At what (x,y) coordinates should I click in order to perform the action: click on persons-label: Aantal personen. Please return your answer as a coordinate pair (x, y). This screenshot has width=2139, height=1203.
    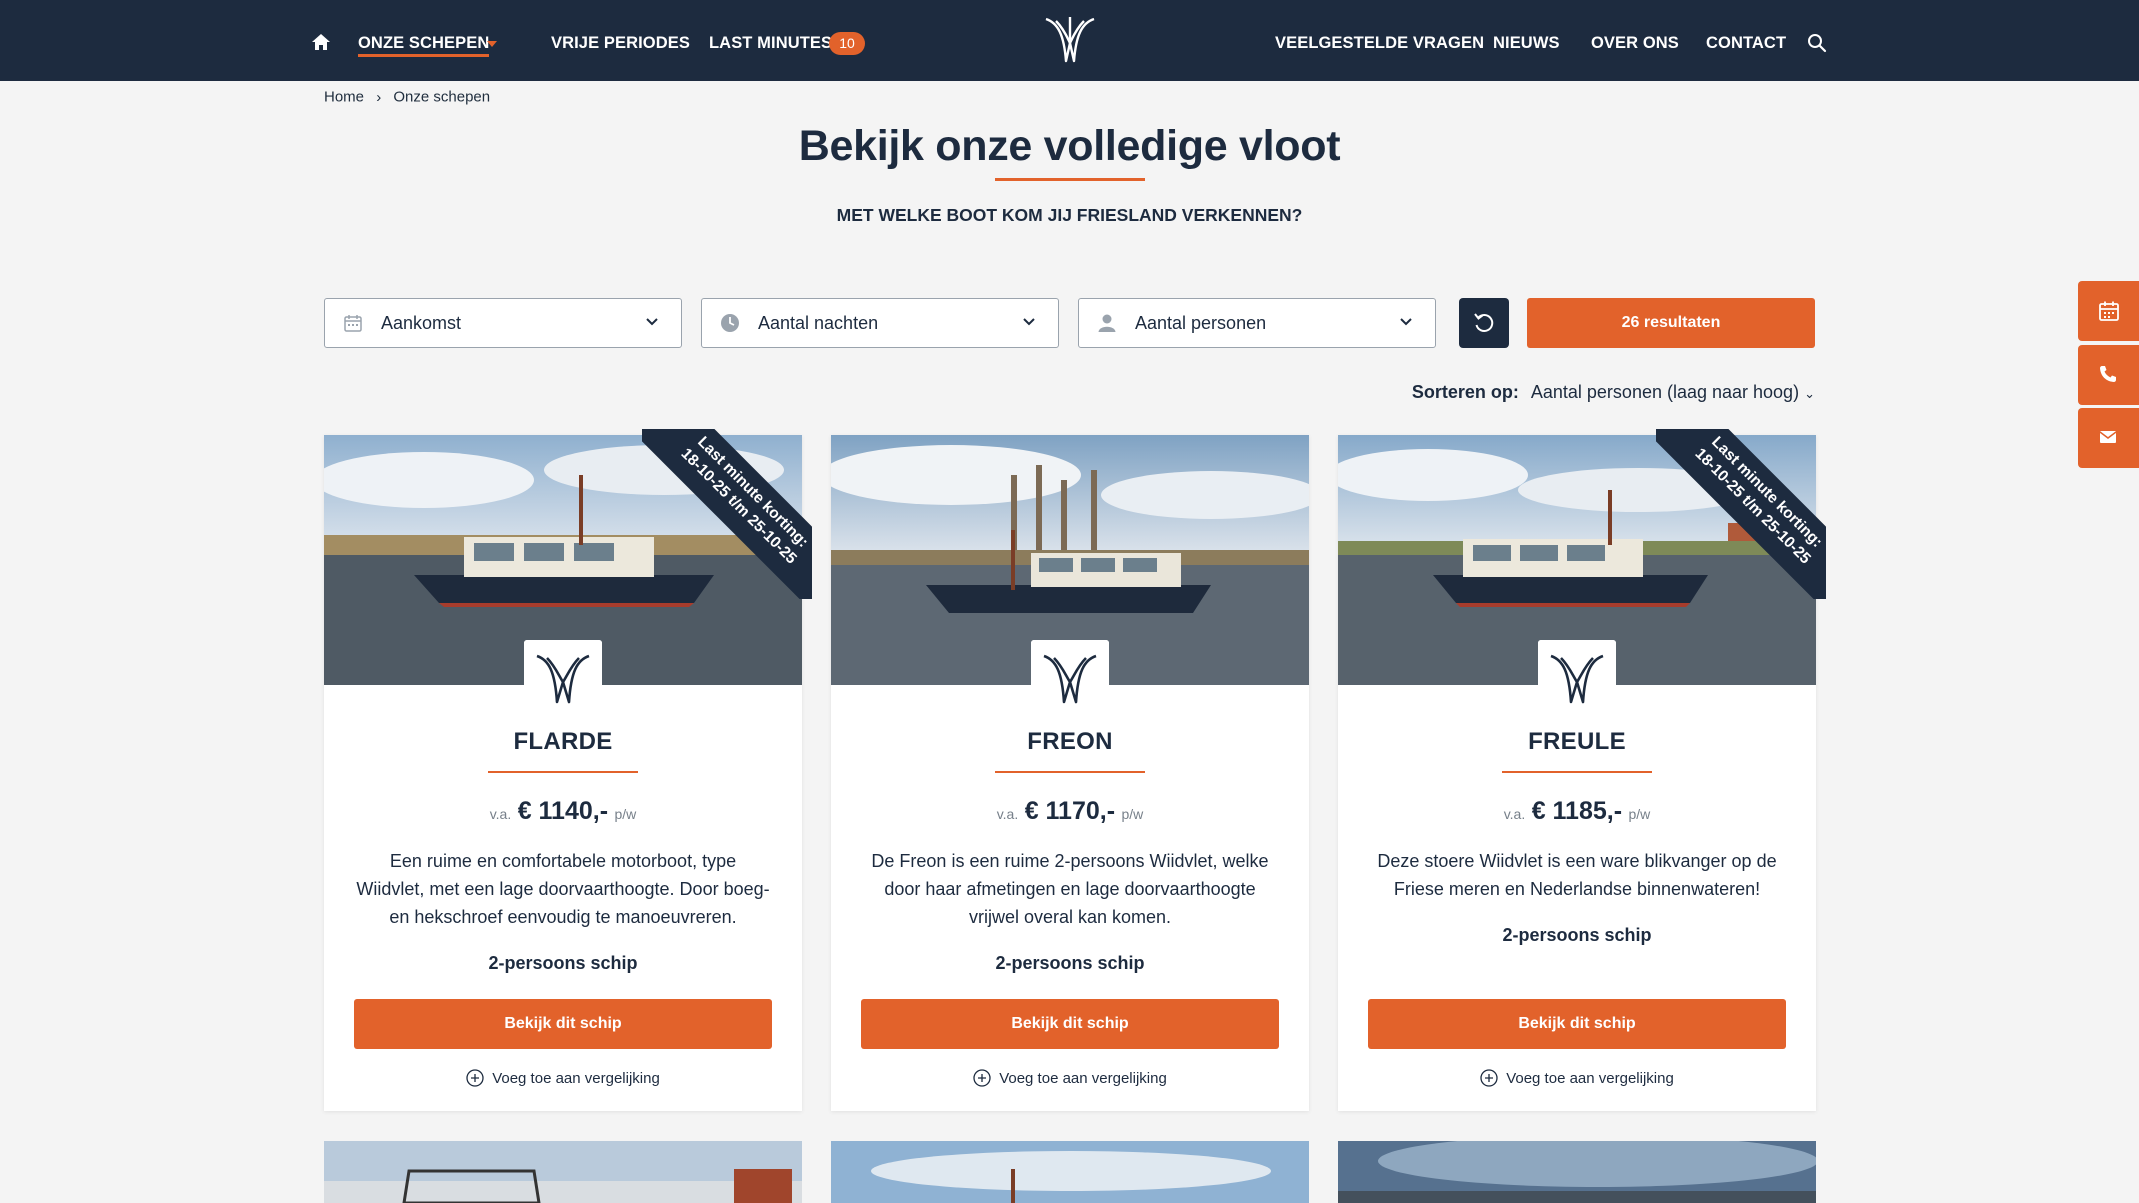
    Looking at the image, I should click on (1201, 323).